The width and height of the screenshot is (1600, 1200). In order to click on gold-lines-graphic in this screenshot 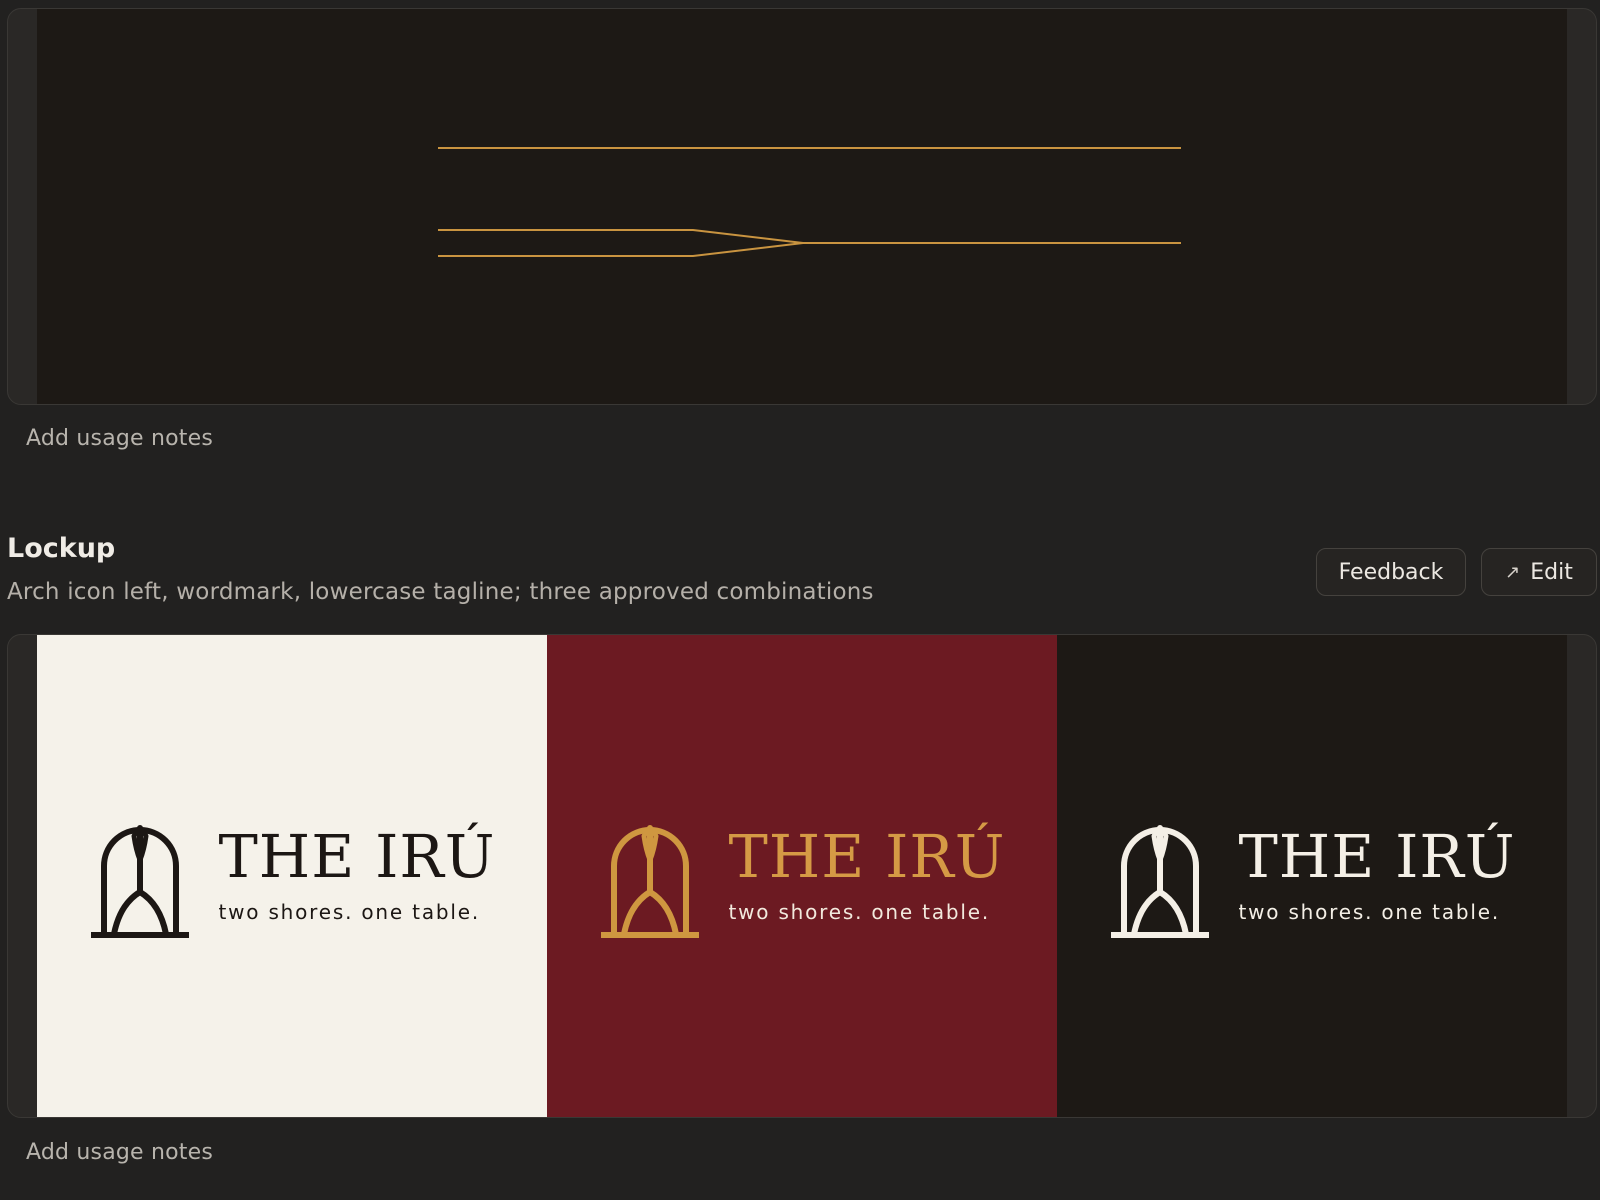, I will do `click(809, 202)`.